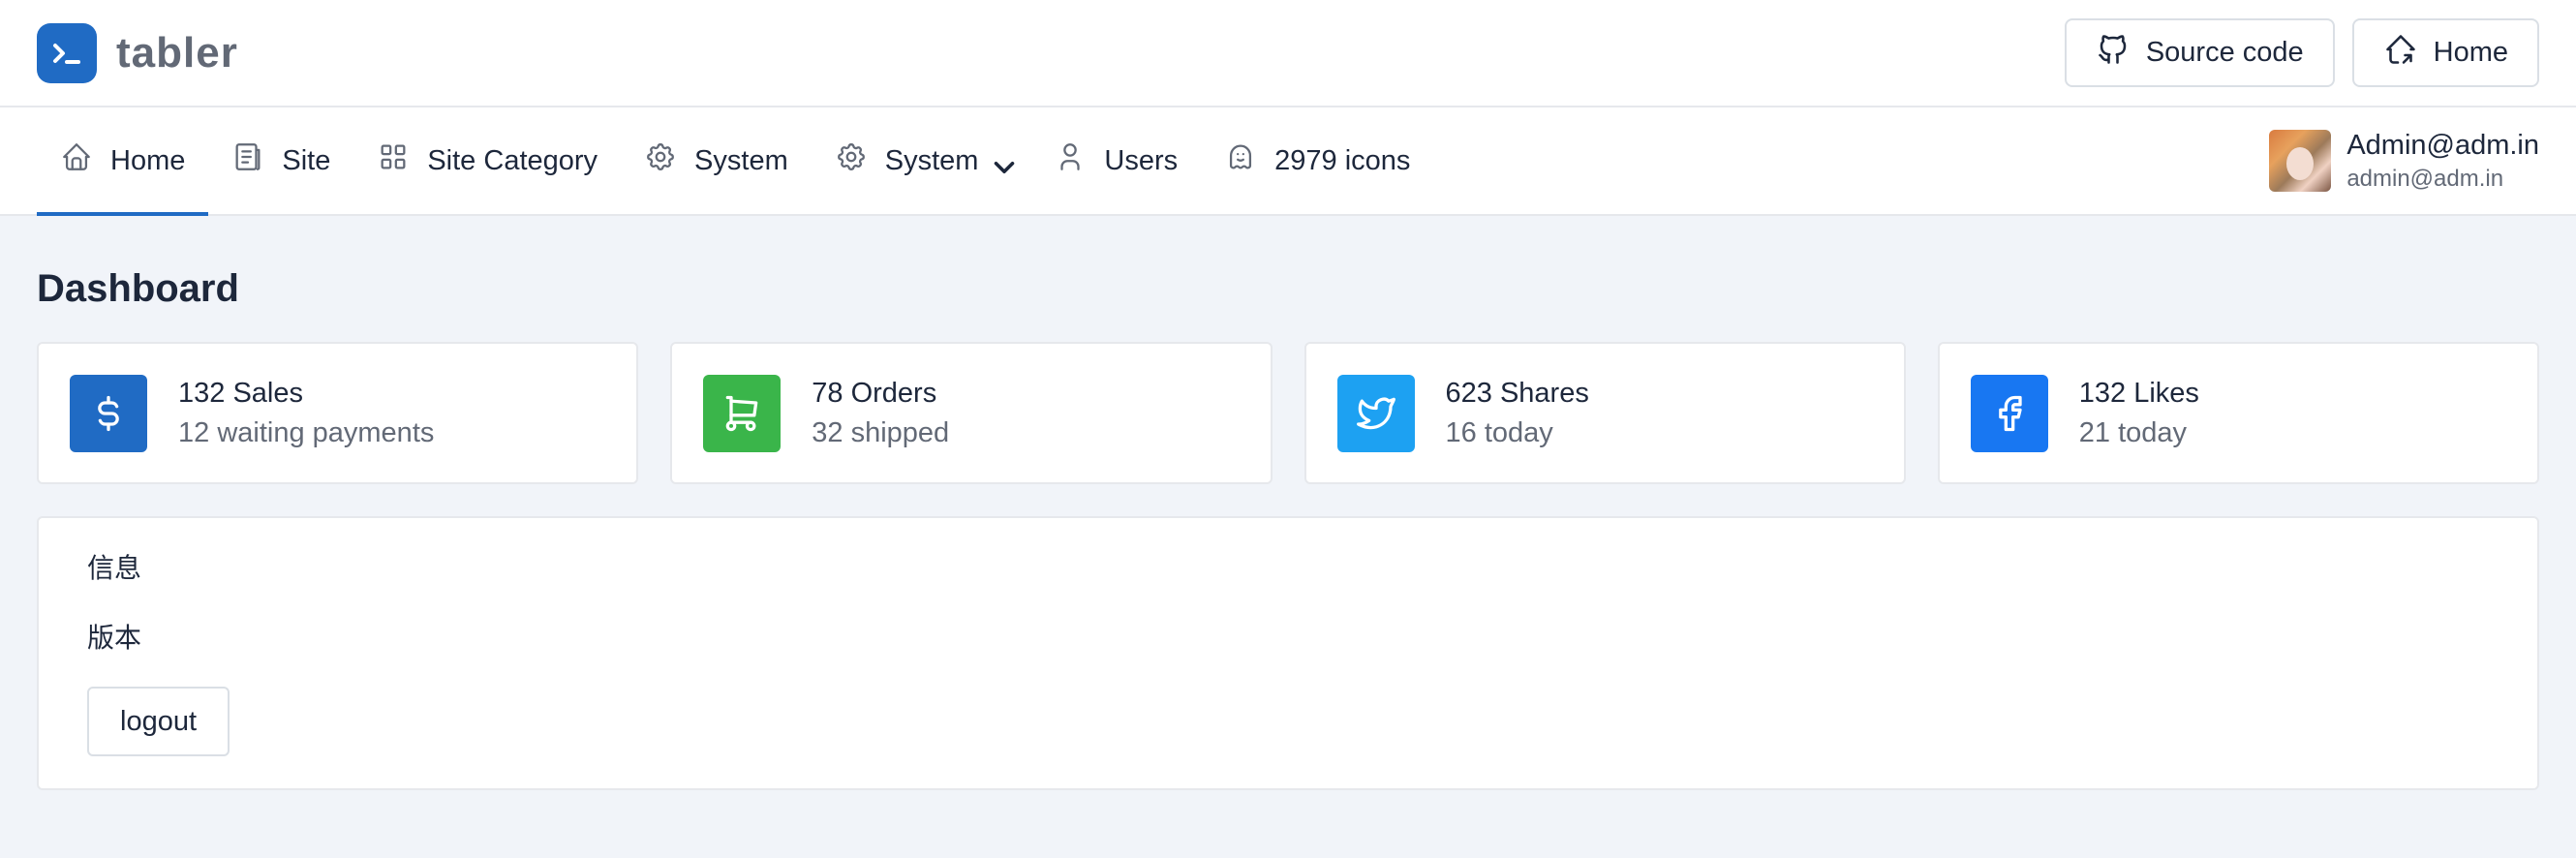 This screenshot has height=858, width=2576. I want to click on dollar-icon, so click(108, 413).